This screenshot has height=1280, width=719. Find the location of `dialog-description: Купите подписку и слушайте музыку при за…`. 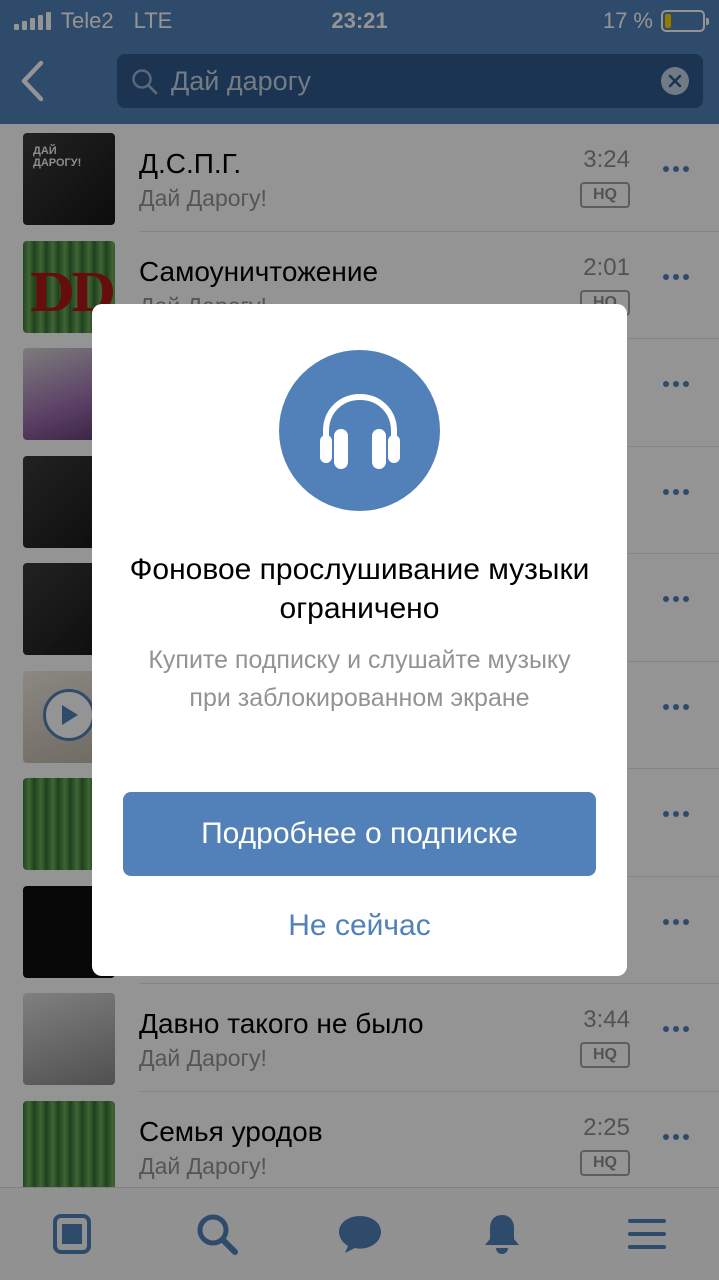

dialog-description: Купите подписку и слушайте музыку при за… is located at coordinates (359, 679).